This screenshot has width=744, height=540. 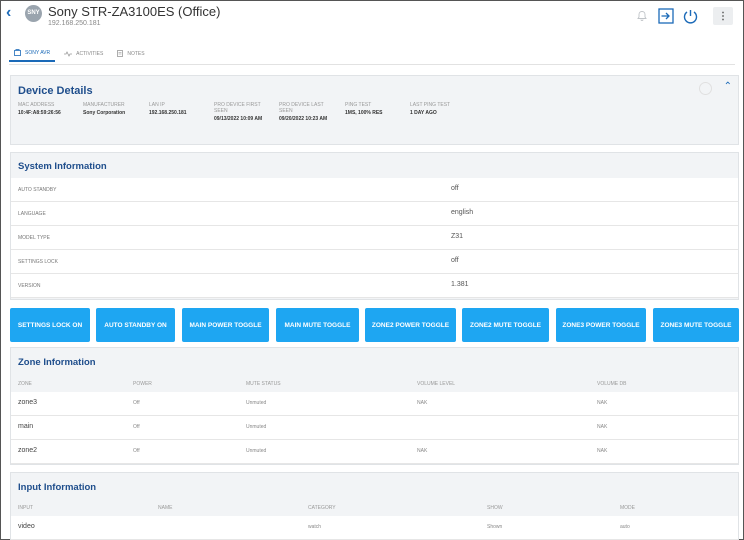 What do you see at coordinates (263, 384) in the screenshot?
I see `column-header: MUTE STATUS` at bounding box center [263, 384].